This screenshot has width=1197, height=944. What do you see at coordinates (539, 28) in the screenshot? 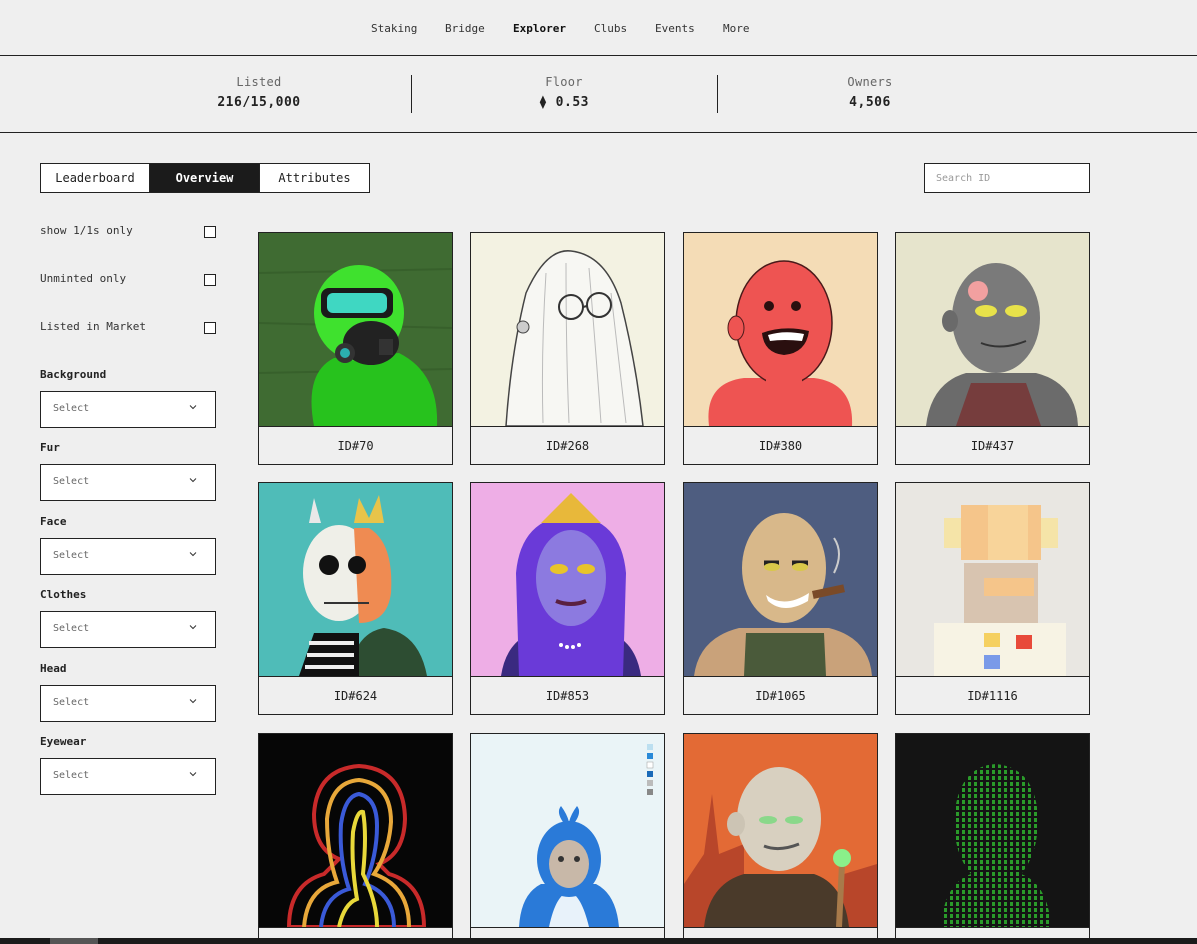
I see `nav-link-explorer: Explorer` at bounding box center [539, 28].